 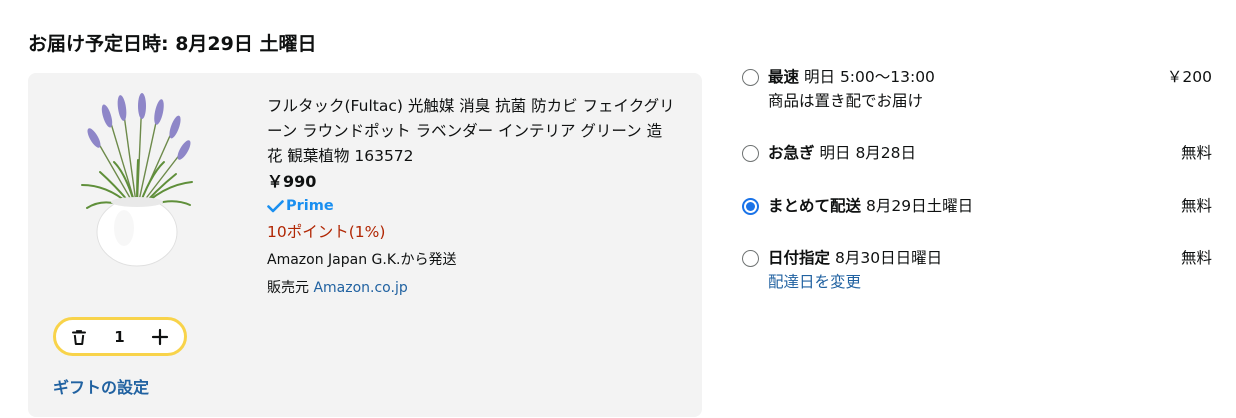 What do you see at coordinates (750, 77) in the screenshot?
I see `radio-fastest` at bounding box center [750, 77].